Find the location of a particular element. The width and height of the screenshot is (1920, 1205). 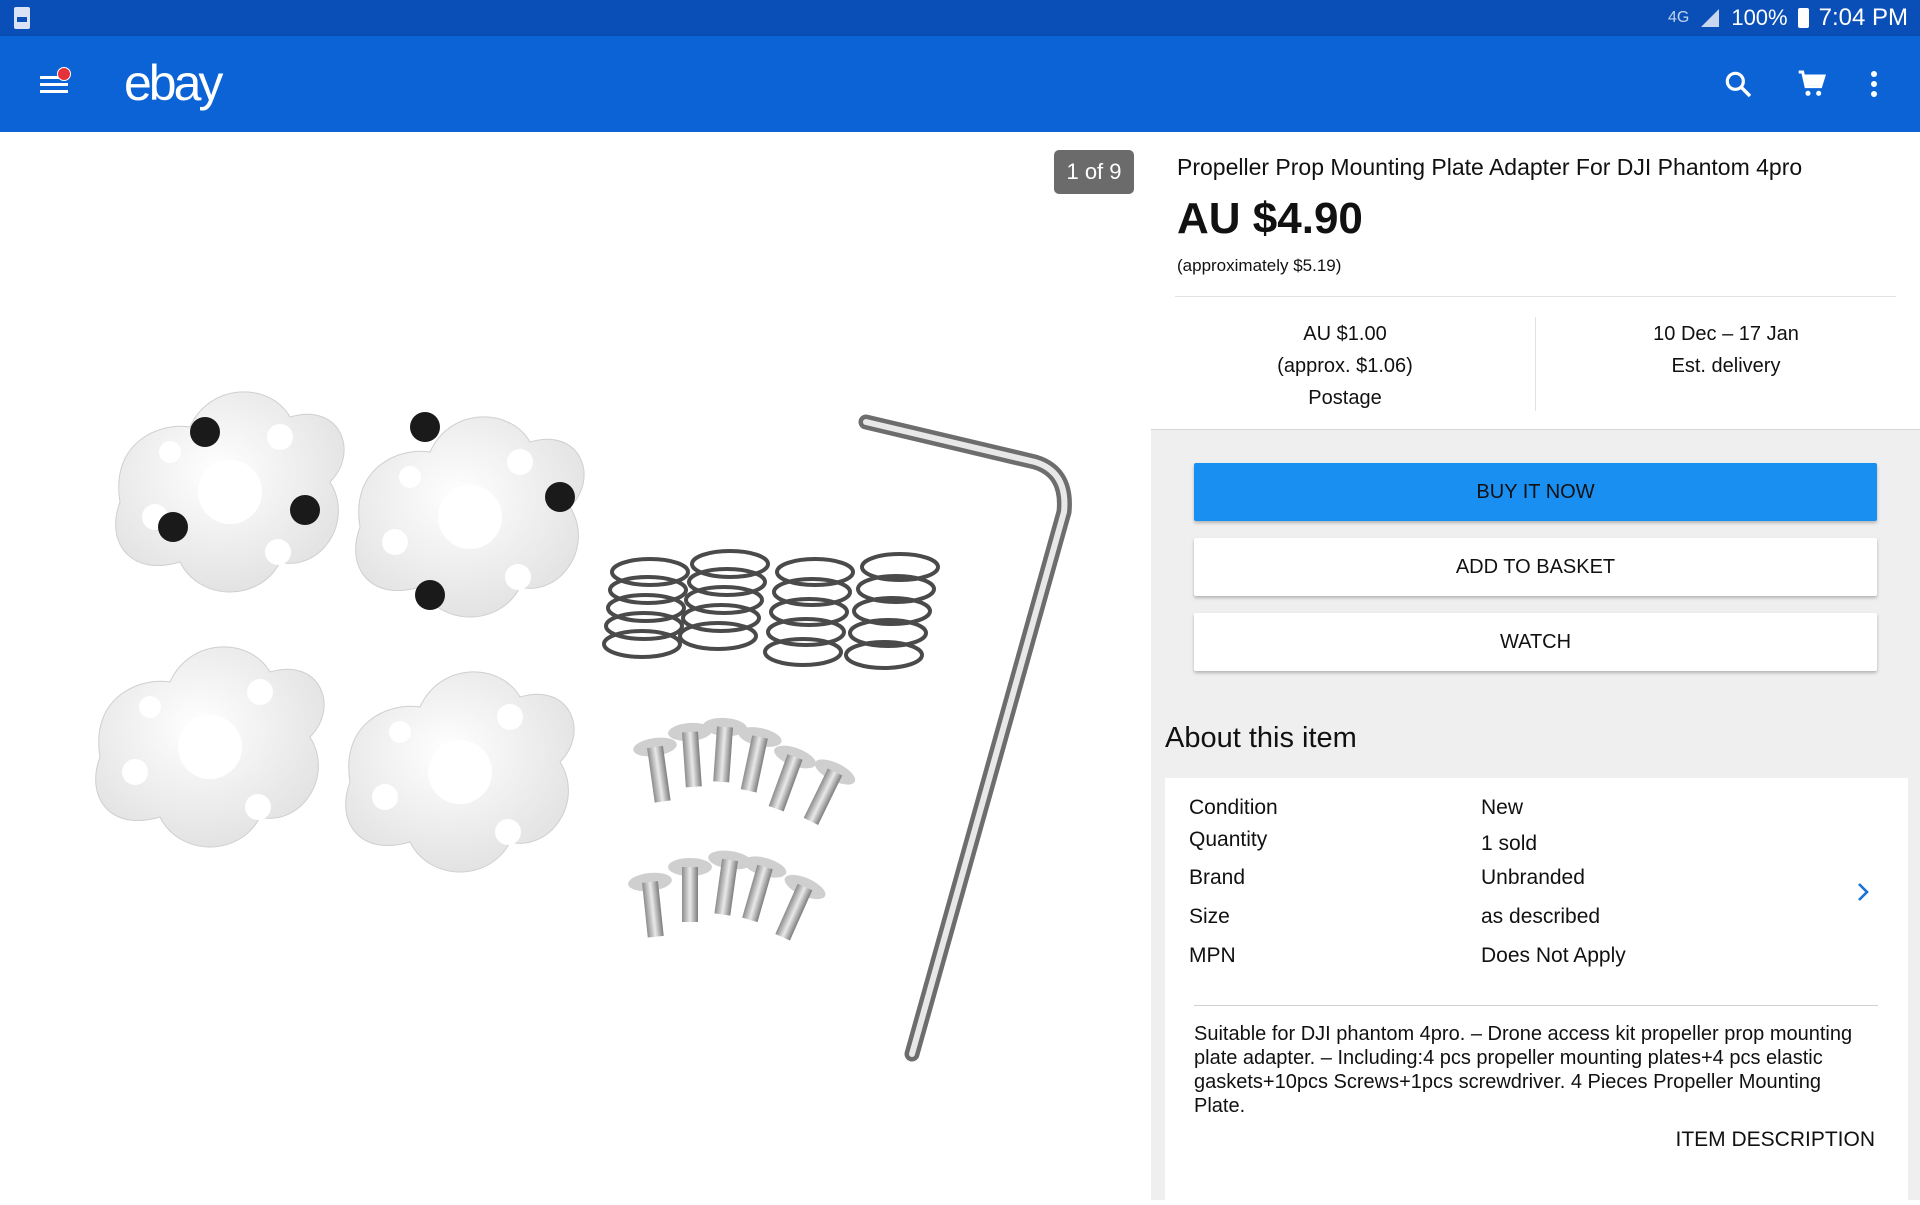

delivery-label: Est. delivery is located at coordinates (1726, 366).